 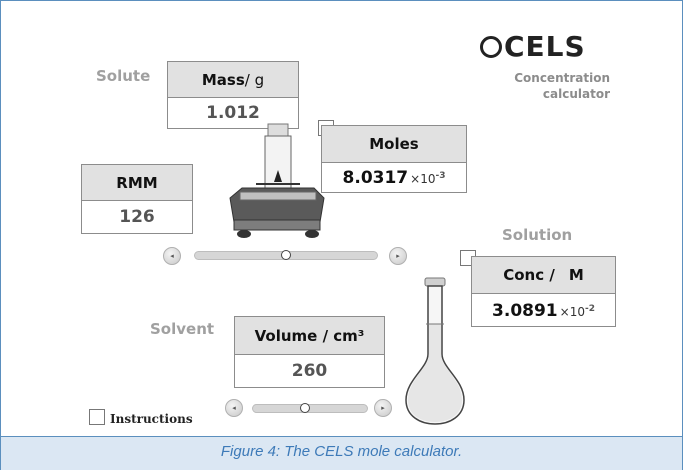 What do you see at coordinates (440, 176) in the screenshot?
I see `moles-exponent: -3` at bounding box center [440, 176].